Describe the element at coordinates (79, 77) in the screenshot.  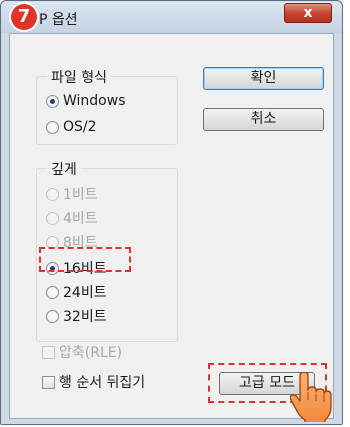
I see `file-format-legend: 파일 형식` at that location.